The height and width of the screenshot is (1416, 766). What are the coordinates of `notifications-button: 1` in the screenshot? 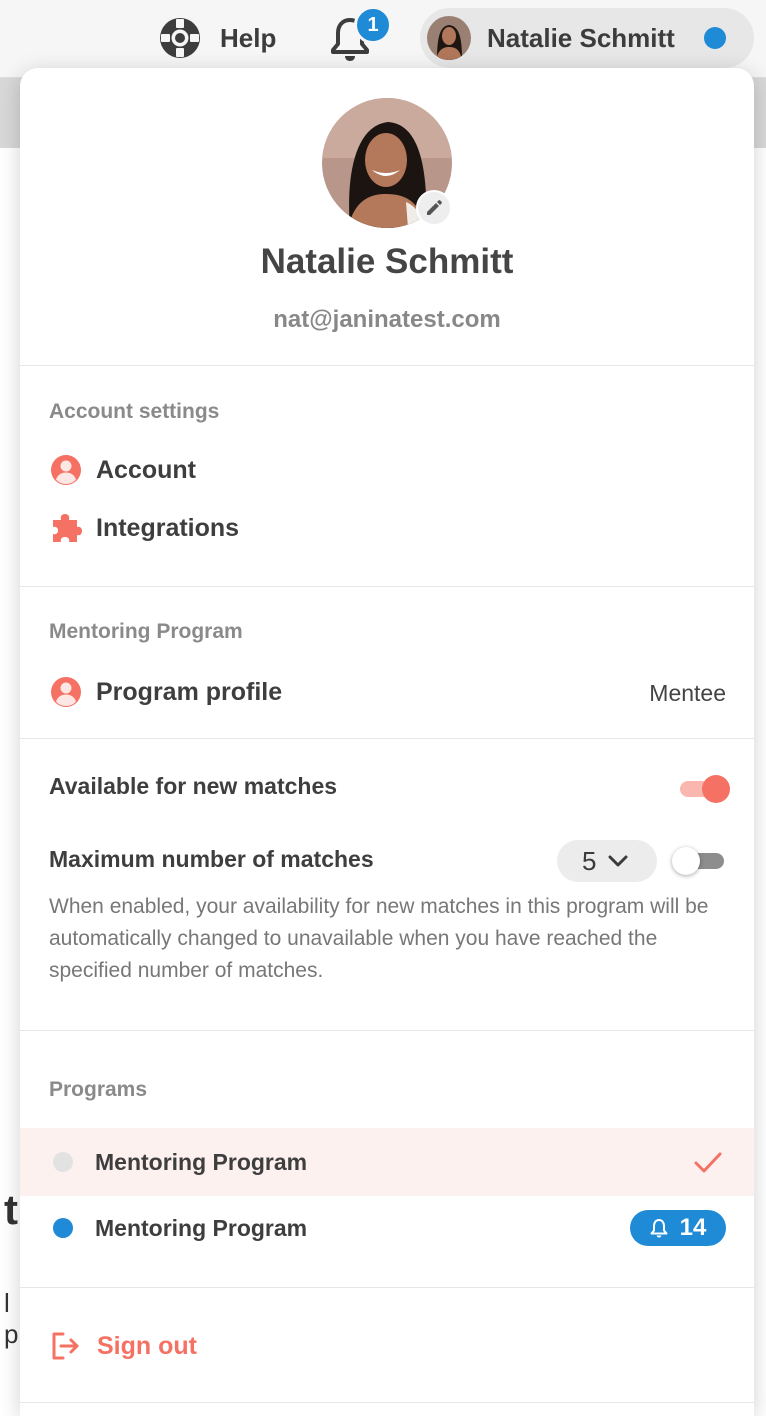 It's located at (360, 36).